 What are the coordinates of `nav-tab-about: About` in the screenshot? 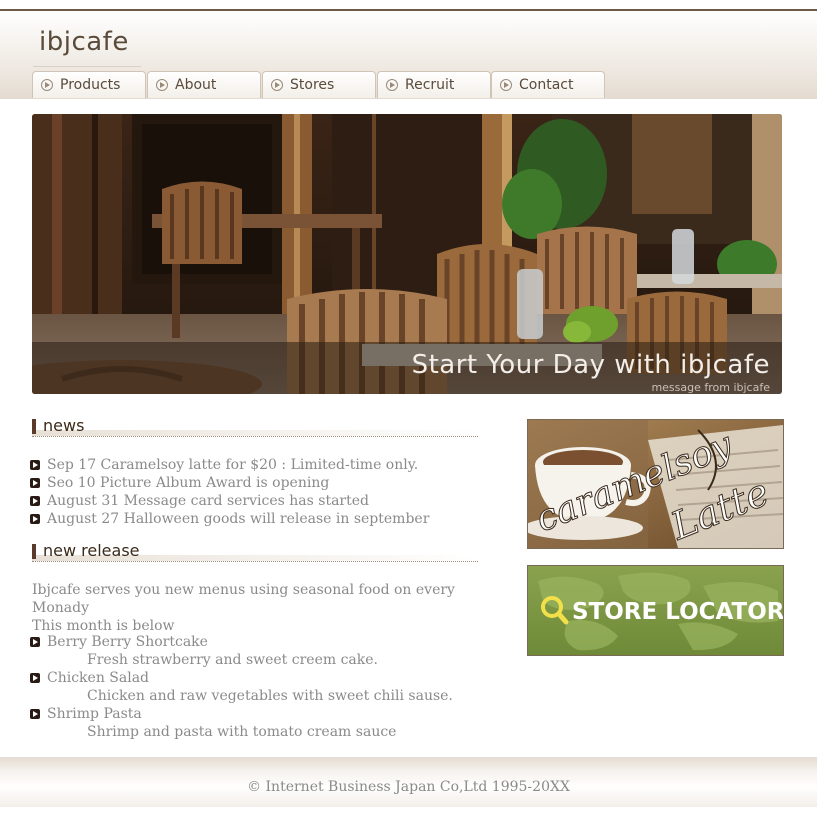 It's located at (204, 84).